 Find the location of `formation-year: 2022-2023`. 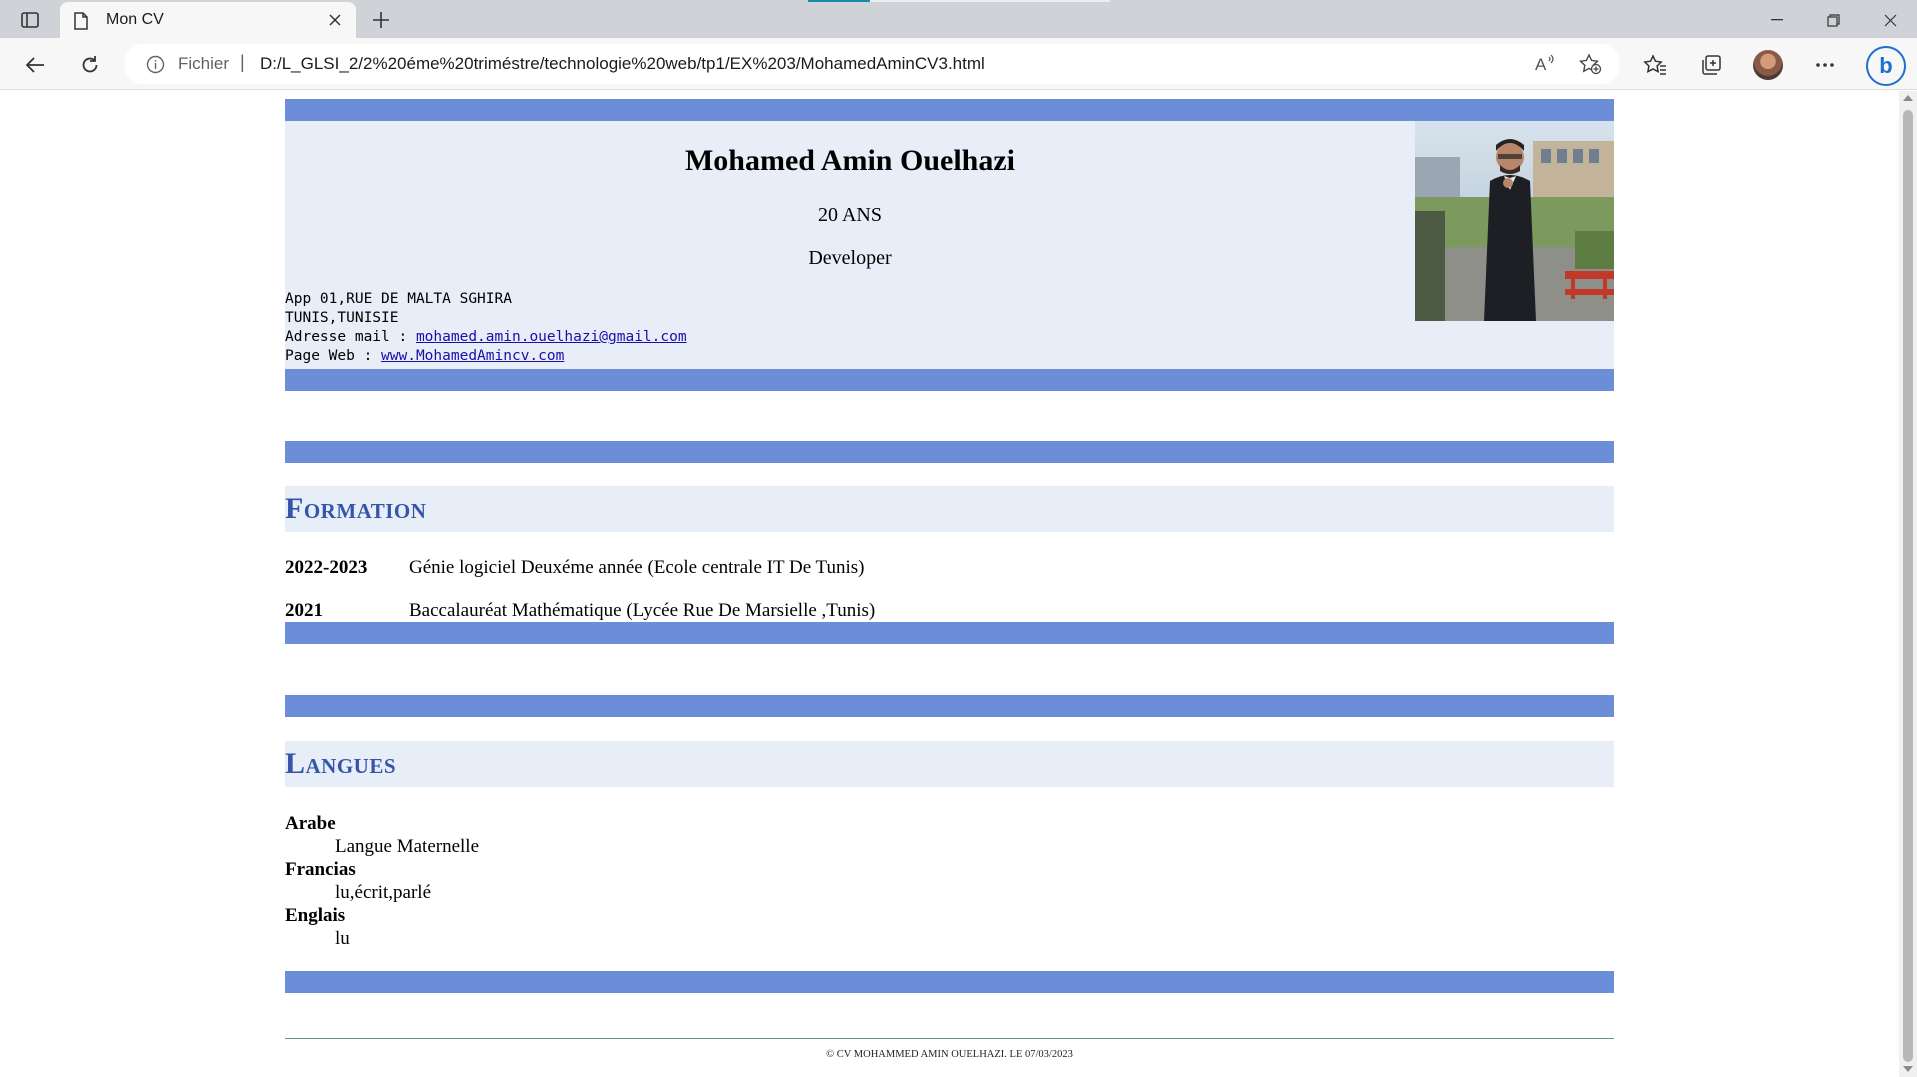

formation-year: 2022-2023 is located at coordinates (326, 567).